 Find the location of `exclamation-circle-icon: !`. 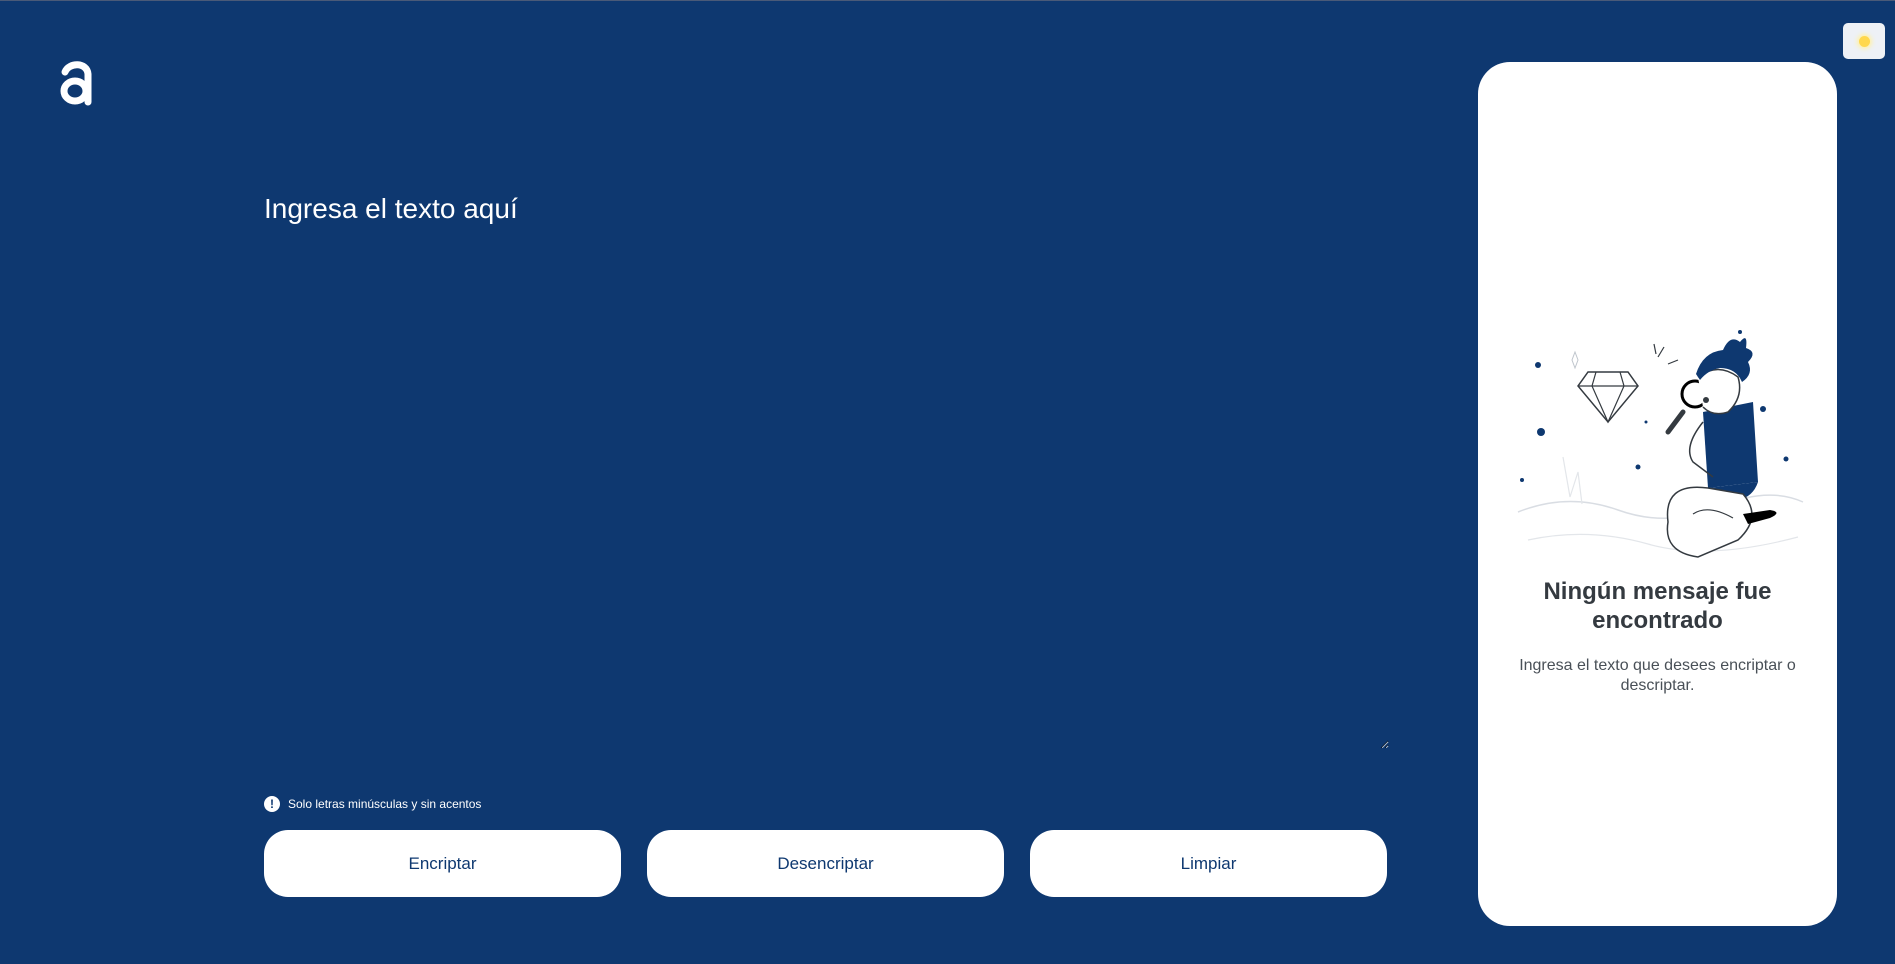

exclamation-circle-icon: ! is located at coordinates (272, 804).